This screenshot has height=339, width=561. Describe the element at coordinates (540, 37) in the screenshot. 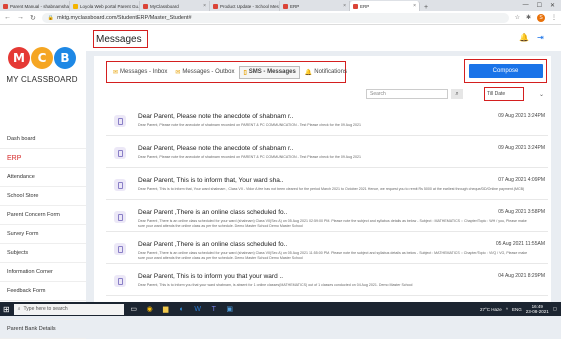

I see `logout-icon: ⇥` at that location.